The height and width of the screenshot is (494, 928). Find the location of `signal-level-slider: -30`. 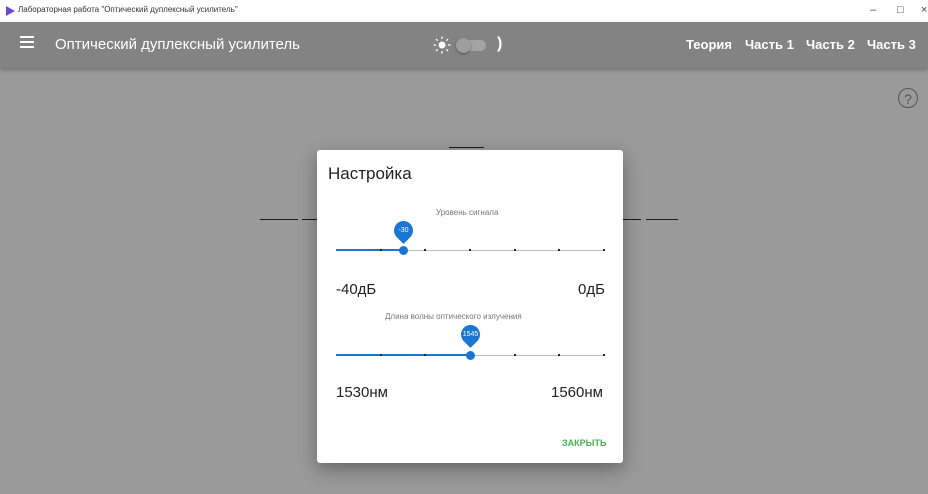

signal-level-slider: -30 is located at coordinates (470, 237).